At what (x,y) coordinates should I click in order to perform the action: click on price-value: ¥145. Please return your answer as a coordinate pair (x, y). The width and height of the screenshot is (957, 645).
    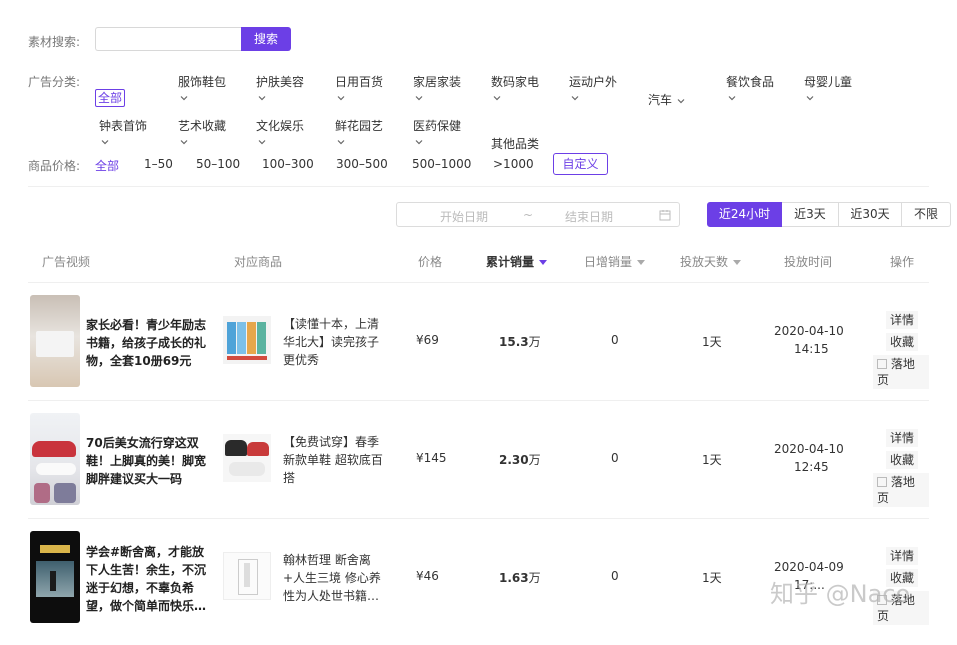
    Looking at the image, I should click on (431, 458).